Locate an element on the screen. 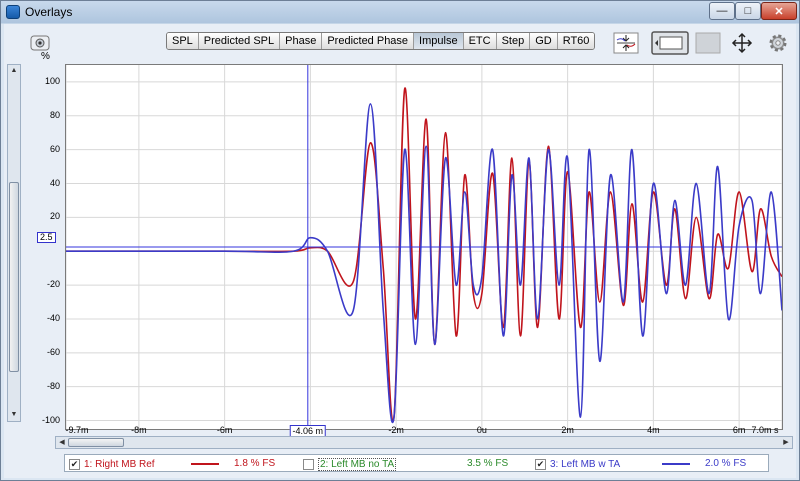 The width and height of the screenshot is (800, 481). legend-3-line is located at coordinates (676, 464).